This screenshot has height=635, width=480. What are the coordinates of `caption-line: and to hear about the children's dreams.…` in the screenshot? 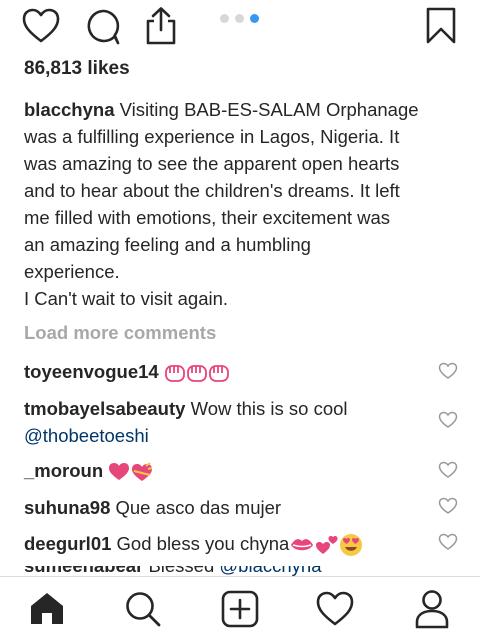 It's located at (212, 190).